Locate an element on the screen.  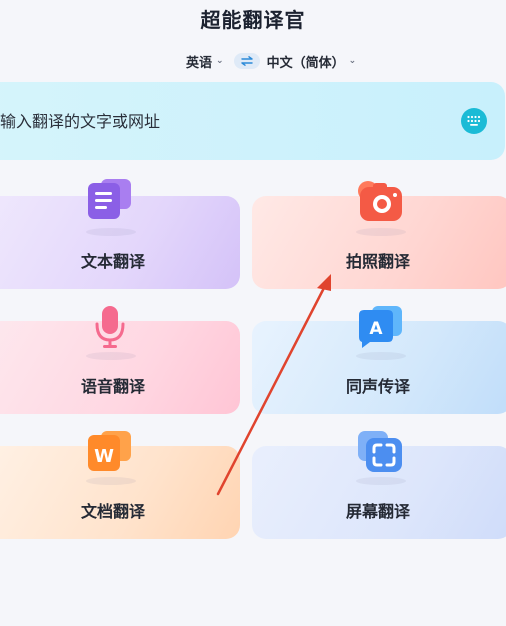
swap-icon is located at coordinates (246, 61).